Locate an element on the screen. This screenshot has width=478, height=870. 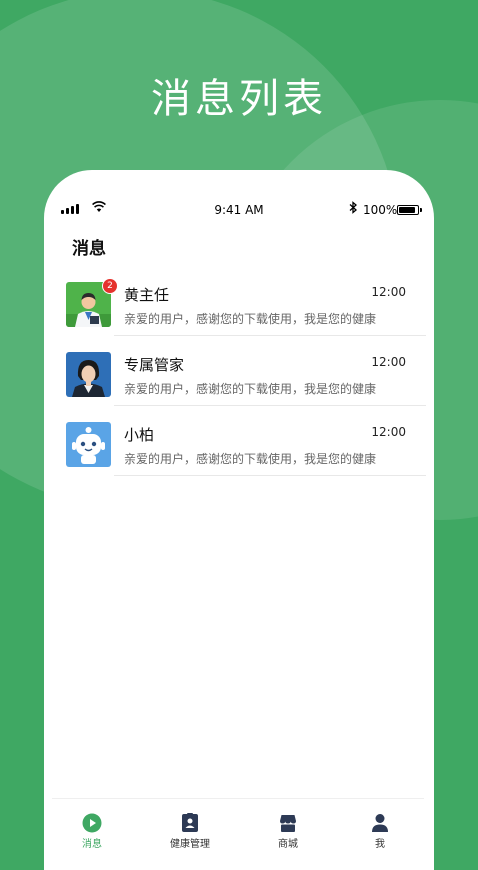
contact-name: 小柏 is located at coordinates (139, 435).